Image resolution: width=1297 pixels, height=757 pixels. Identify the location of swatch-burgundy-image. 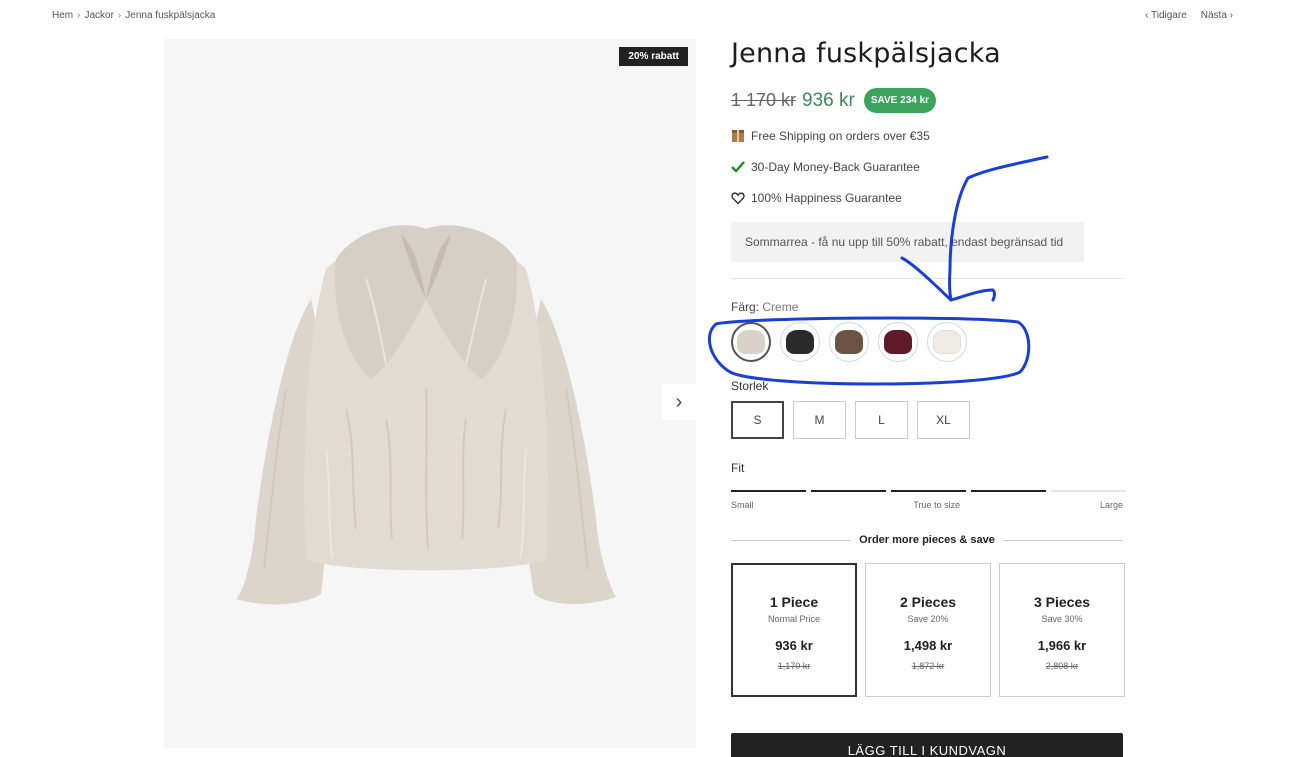
(898, 342).